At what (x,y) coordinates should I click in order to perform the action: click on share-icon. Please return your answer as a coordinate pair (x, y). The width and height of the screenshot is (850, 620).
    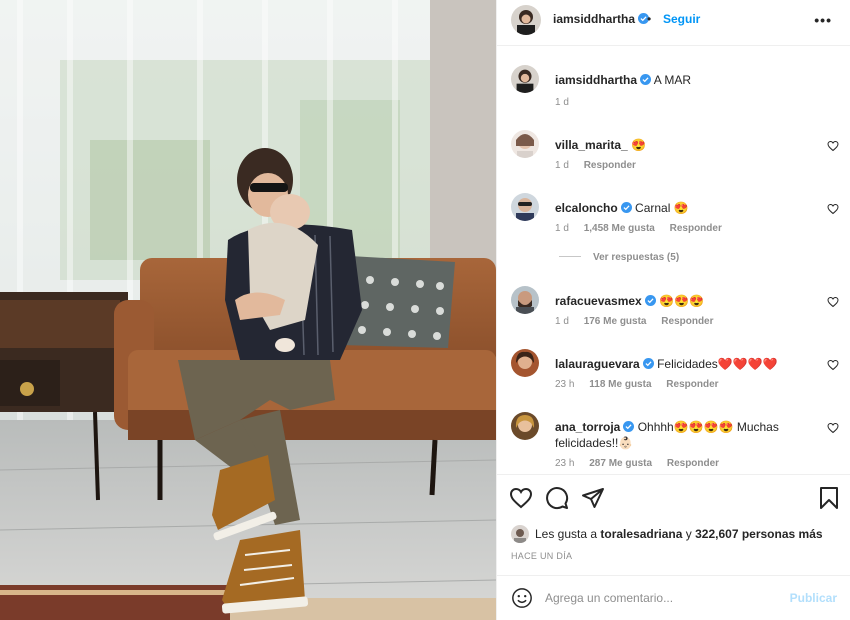
    Looking at the image, I should click on (593, 498).